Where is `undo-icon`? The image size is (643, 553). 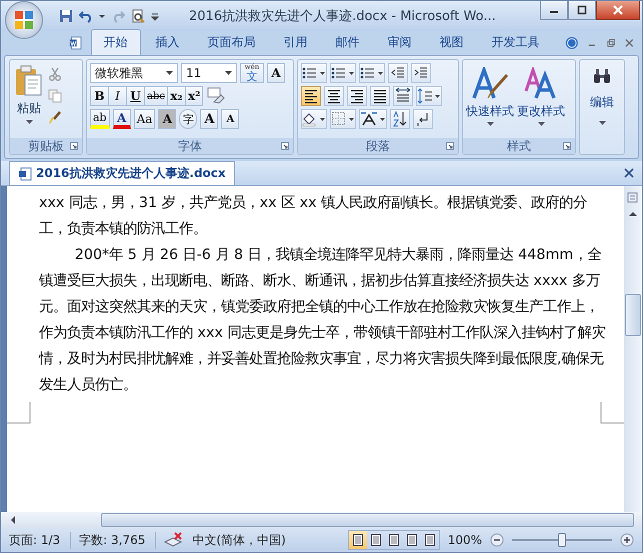 undo-icon is located at coordinates (86, 16).